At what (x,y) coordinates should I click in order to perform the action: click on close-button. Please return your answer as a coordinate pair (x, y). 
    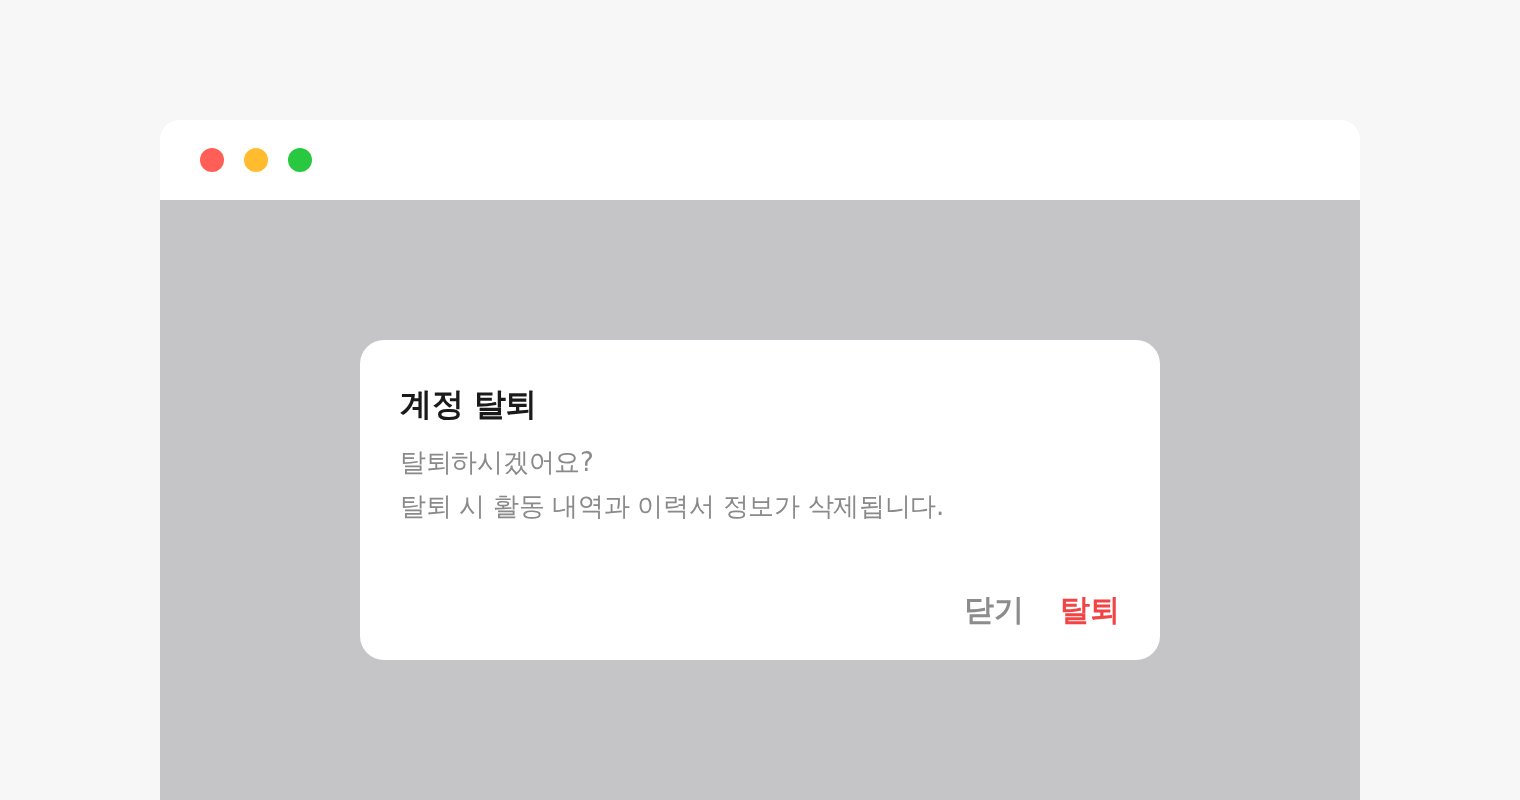
    Looking at the image, I should click on (212, 160).